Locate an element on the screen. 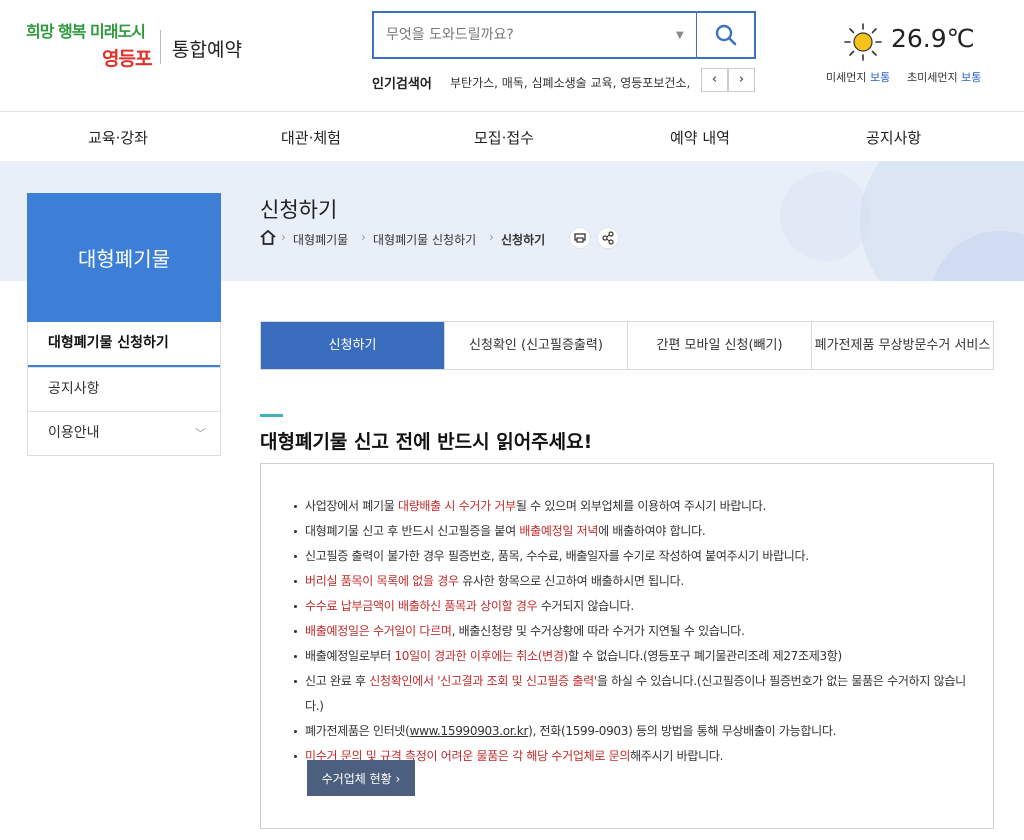 The image size is (1024, 840). sidebar-header: 대형폐기물 is located at coordinates (124, 257).